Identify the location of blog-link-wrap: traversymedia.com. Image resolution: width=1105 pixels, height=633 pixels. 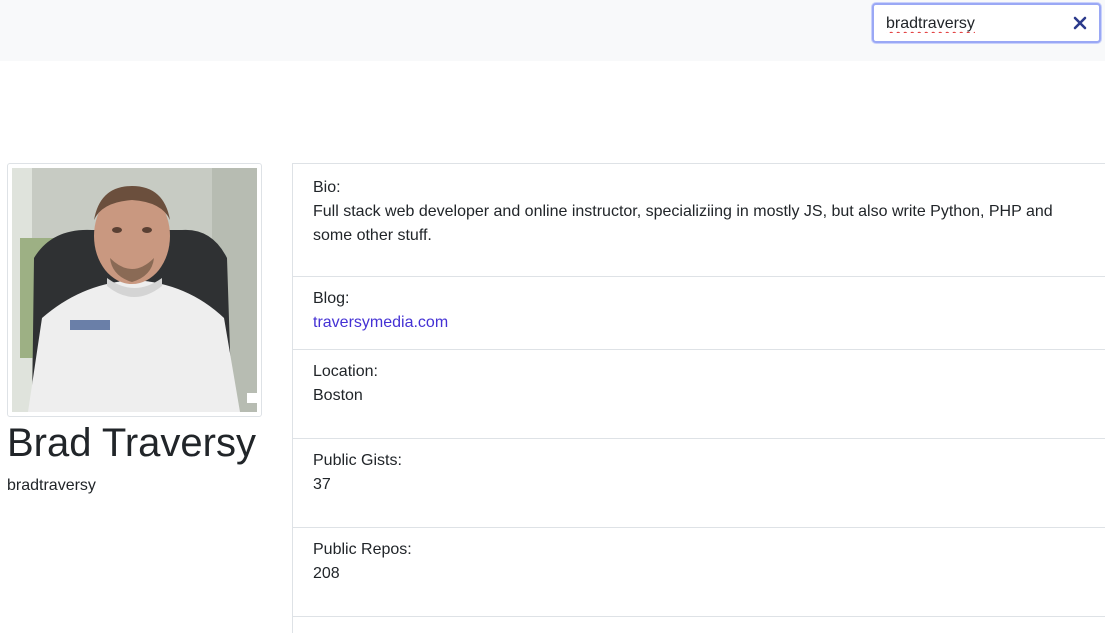
(380, 323).